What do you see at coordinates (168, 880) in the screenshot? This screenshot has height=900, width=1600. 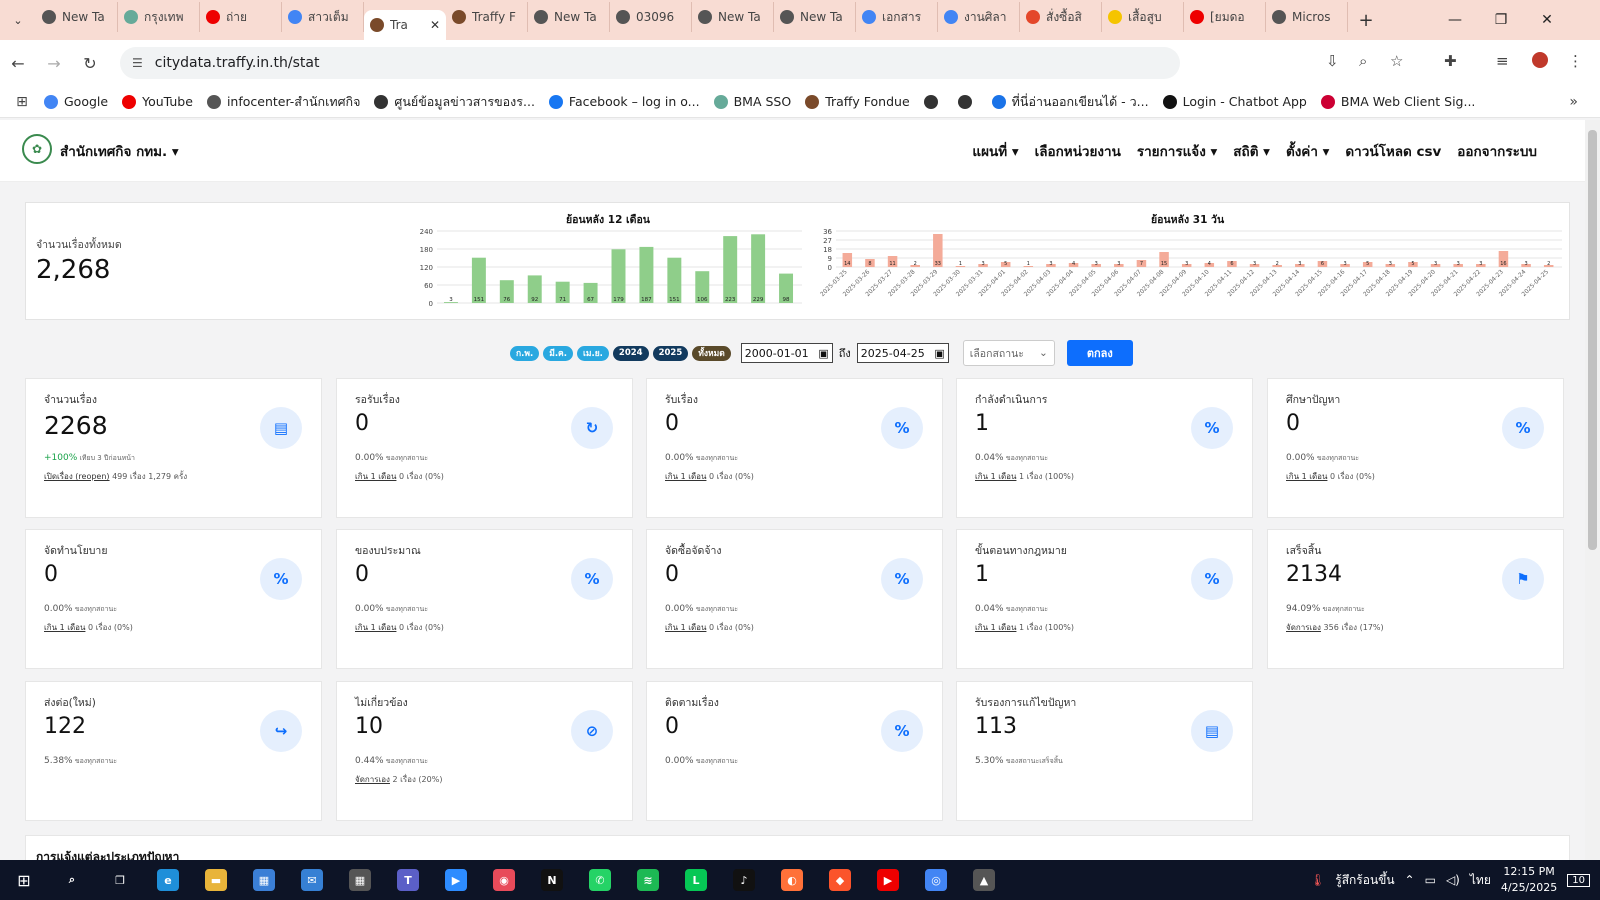 I see `taskbar-button: e` at bounding box center [168, 880].